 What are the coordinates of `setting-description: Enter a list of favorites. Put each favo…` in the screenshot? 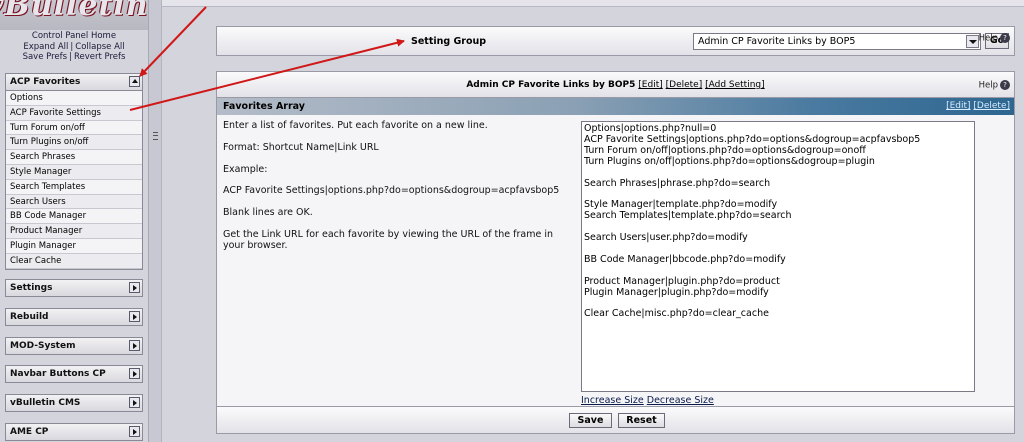 It's located at (398, 191).